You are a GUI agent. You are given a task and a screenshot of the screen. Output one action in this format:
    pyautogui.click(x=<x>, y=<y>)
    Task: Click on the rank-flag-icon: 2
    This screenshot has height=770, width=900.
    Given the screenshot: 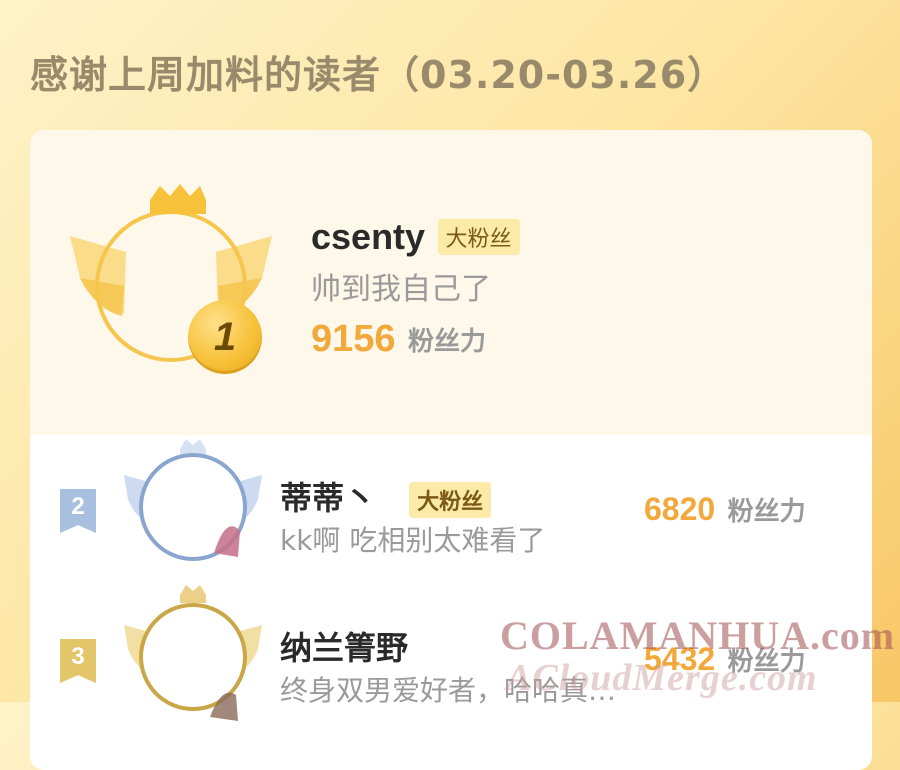 What is the action you would take?
    pyautogui.click(x=78, y=511)
    